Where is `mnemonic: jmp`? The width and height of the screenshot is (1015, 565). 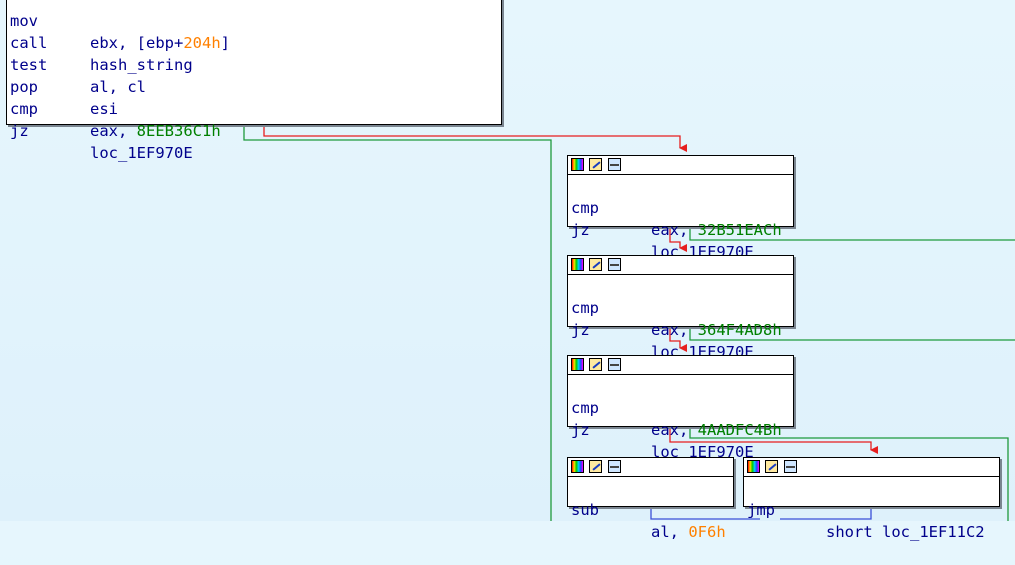
mnemonic: jmp is located at coordinates (761, 510).